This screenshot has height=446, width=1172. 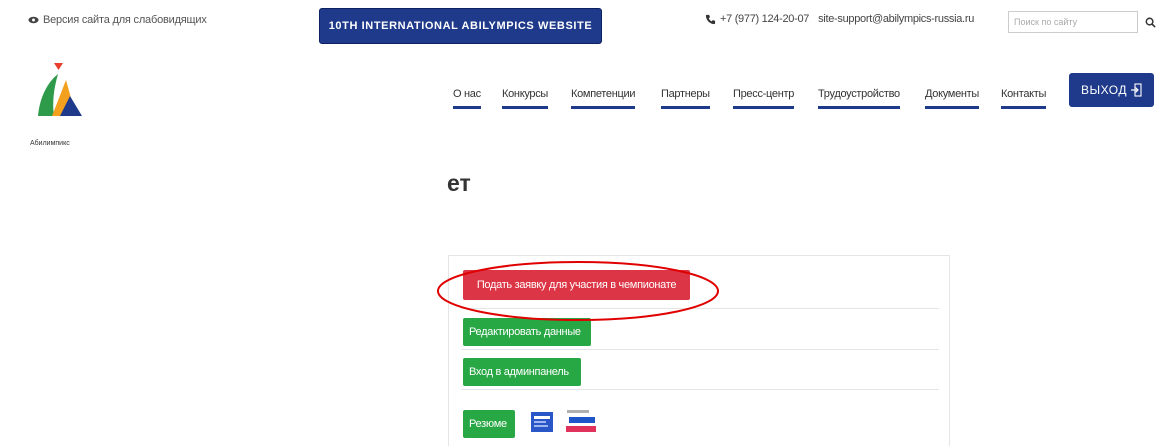 I want to click on nav-item-documents: Документы, so click(x=952, y=98).